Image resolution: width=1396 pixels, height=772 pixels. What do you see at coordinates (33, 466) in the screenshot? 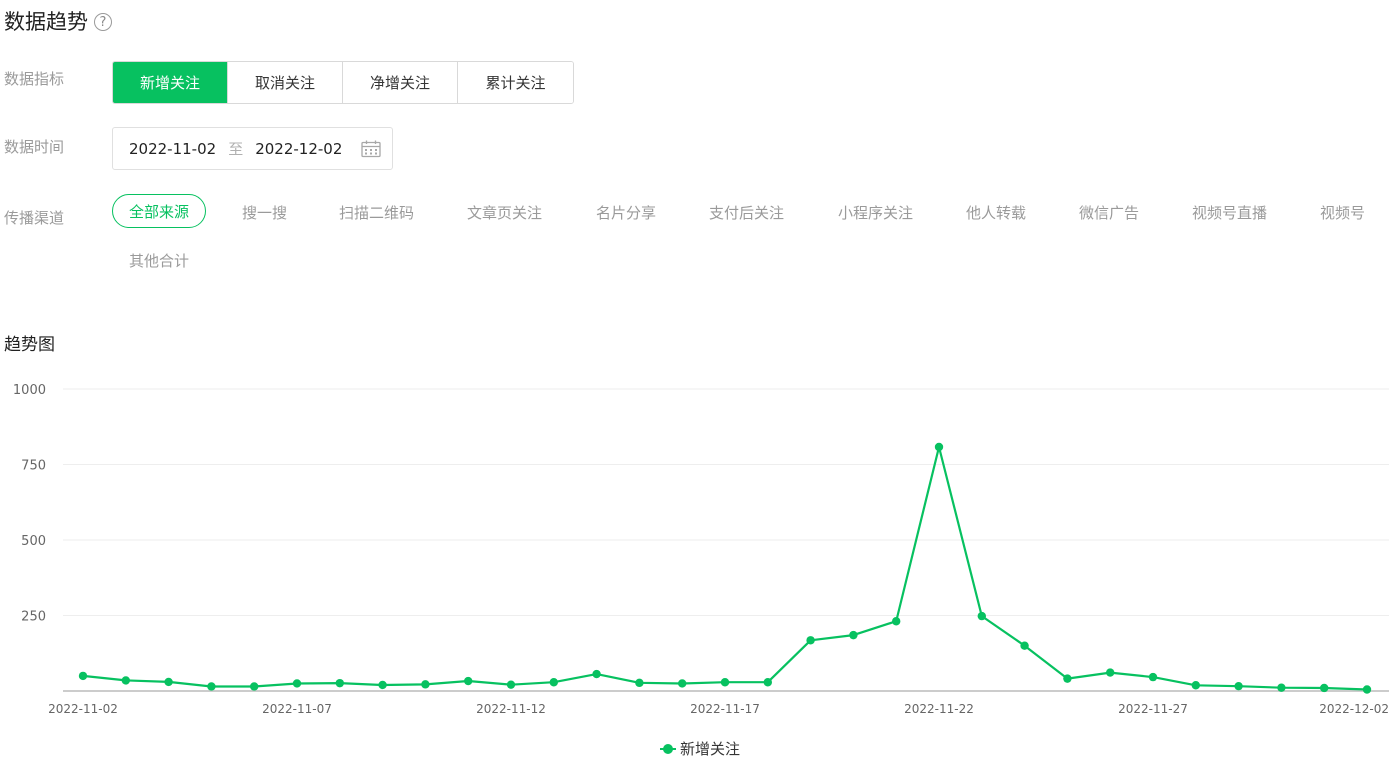
I see `y-tick-label: 750` at bounding box center [33, 466].